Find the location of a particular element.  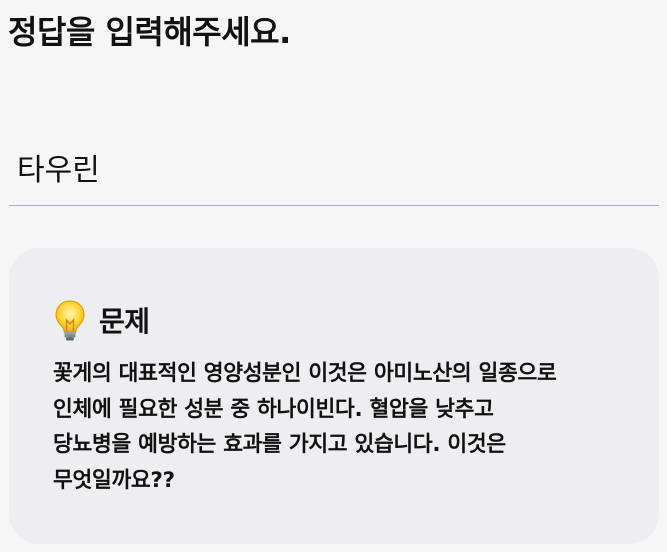

lightbulb-icon is located at coordinates (70, 320).